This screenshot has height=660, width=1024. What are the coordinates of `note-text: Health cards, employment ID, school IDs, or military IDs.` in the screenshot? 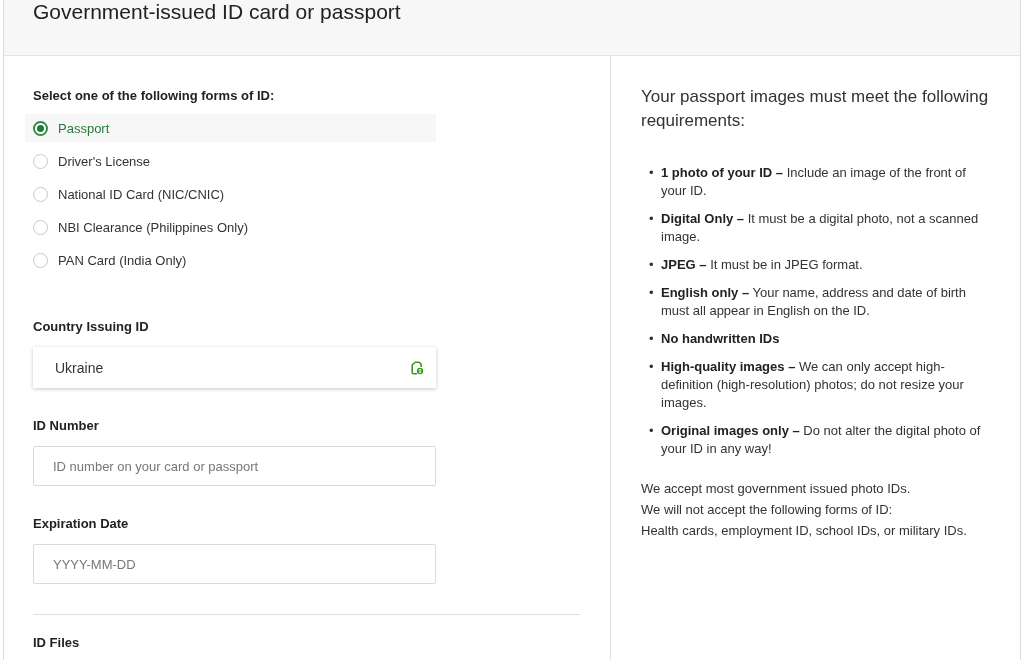 It's located at (804, 531).